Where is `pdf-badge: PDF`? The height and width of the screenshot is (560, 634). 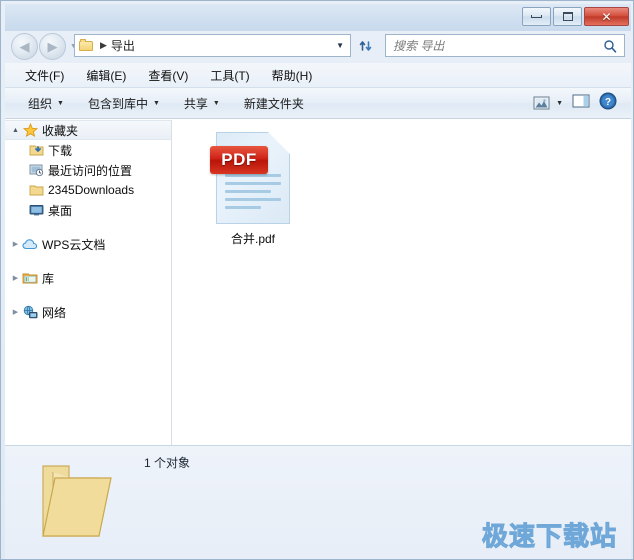
pdf-badge: PDF is located at coordinates (239, 160).